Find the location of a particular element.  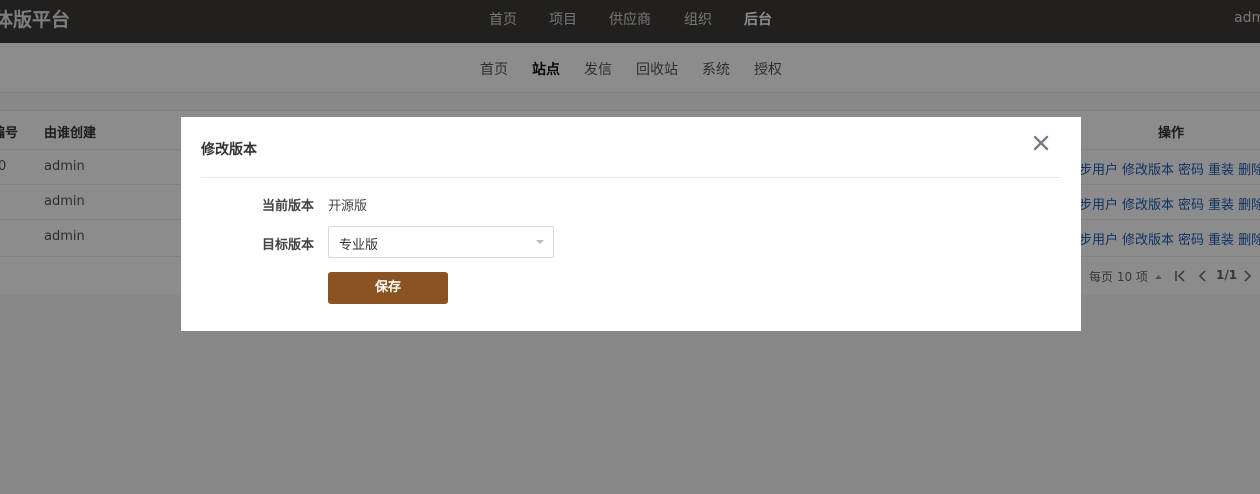

target-version-select: 专业版 is located at coordinates (441, 242).